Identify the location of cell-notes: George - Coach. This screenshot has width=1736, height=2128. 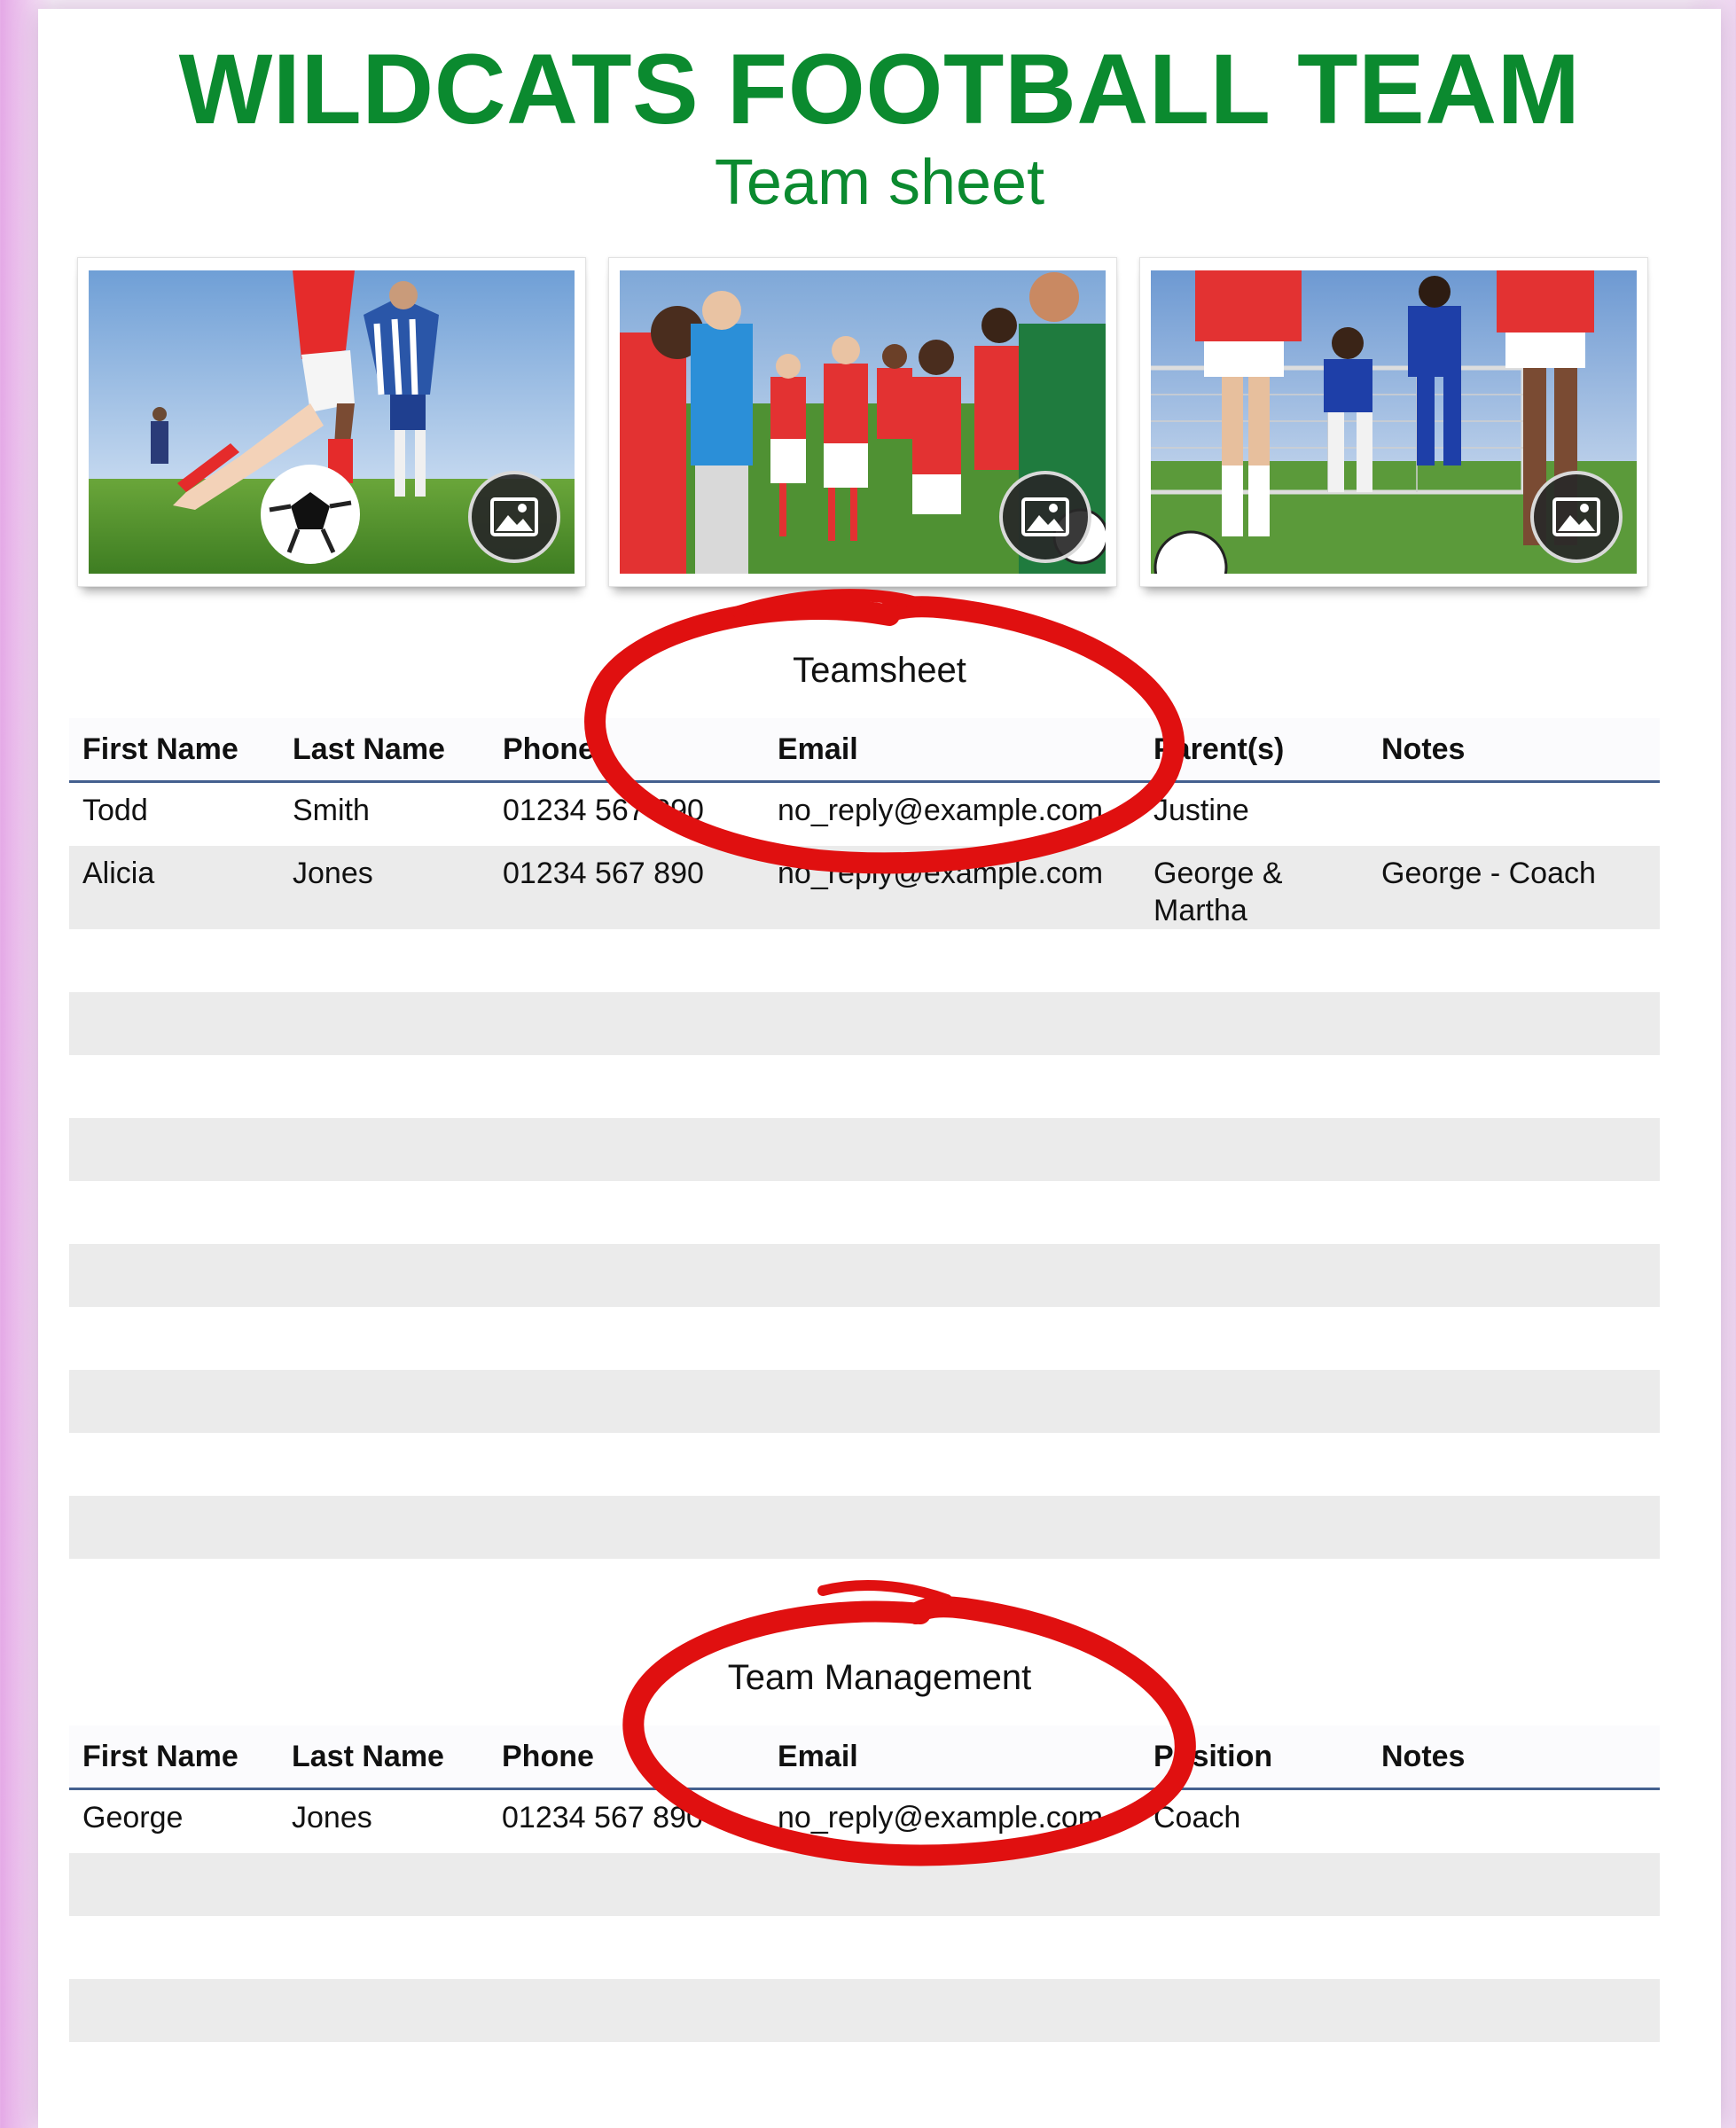
(1514, 888).